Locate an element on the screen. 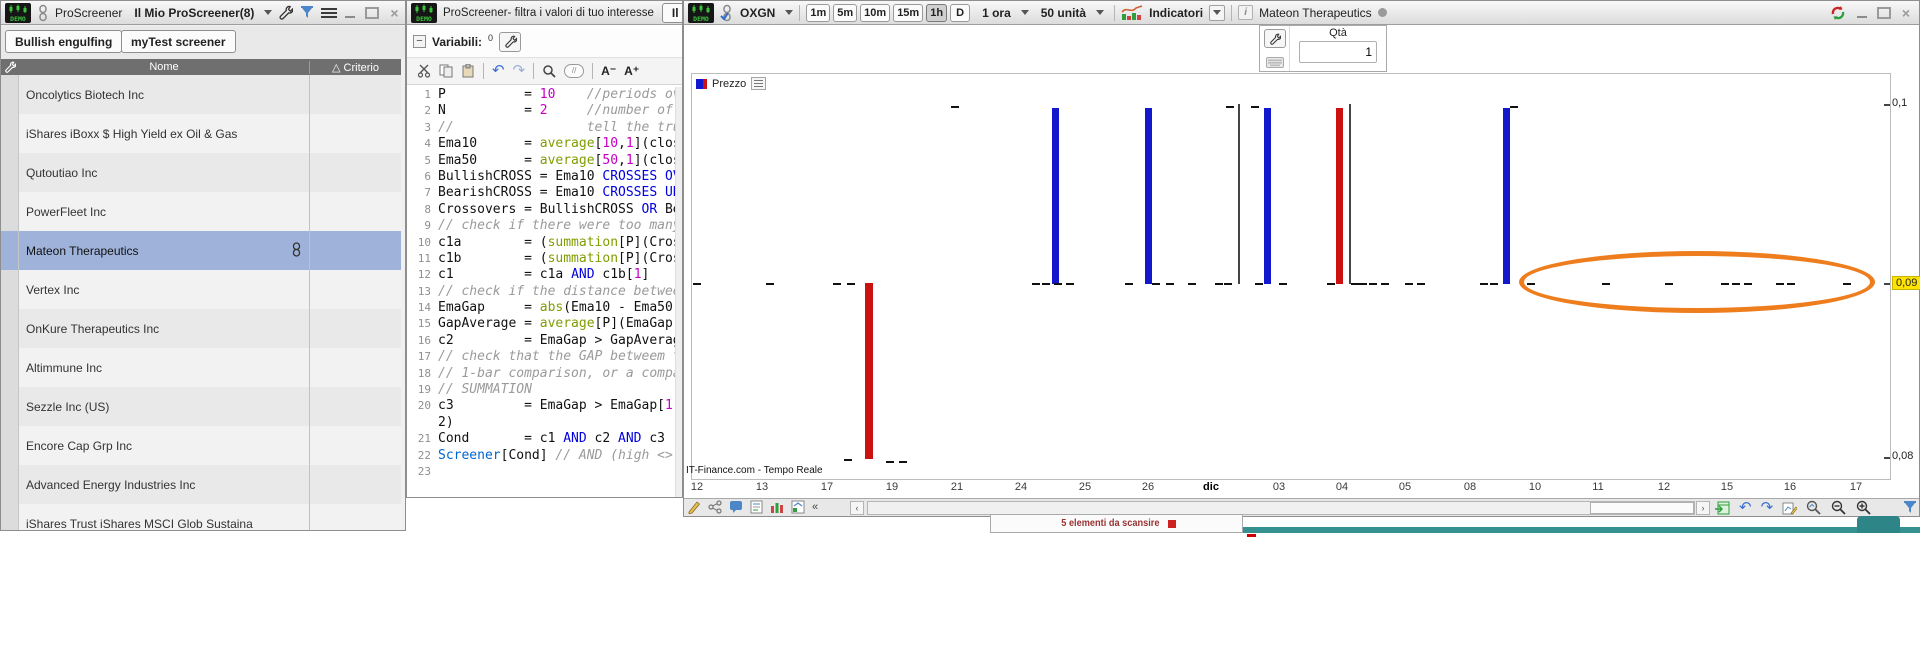 This screenshot has width=1920, height=648. row-name-cell: Altimmune Inc is located at coordinates (164, 368).